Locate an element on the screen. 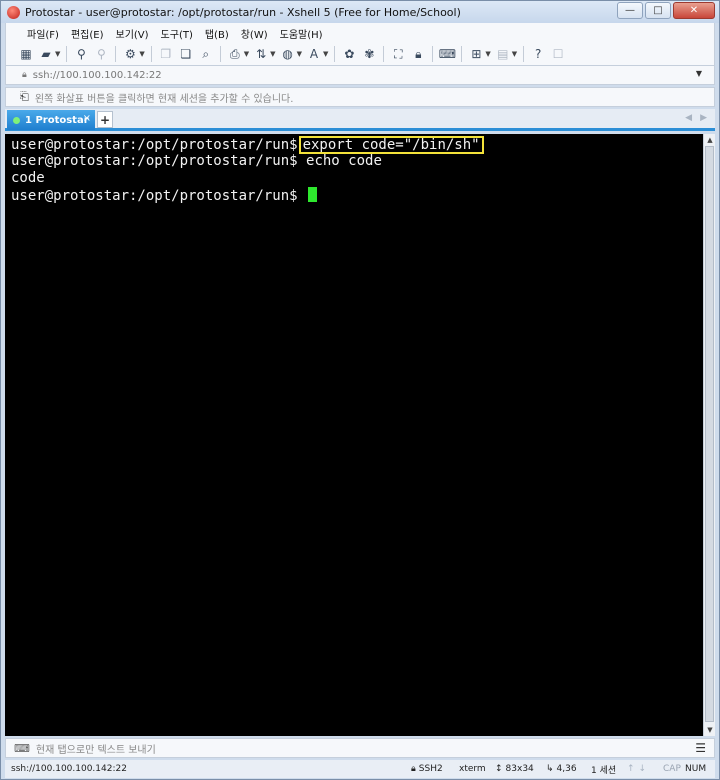 This screenshot has height=780, width=720. xshell-app-icon is located at coordinates (13, 12).